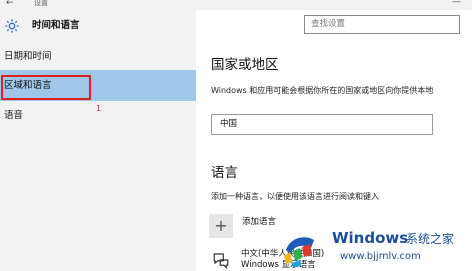 Image resolution: width=472 pixels, height=271 pixels. What do you see at coordinates (229, 124) in the screenshot?
I see `country-value: 中国` at bounding box center [229, 124].